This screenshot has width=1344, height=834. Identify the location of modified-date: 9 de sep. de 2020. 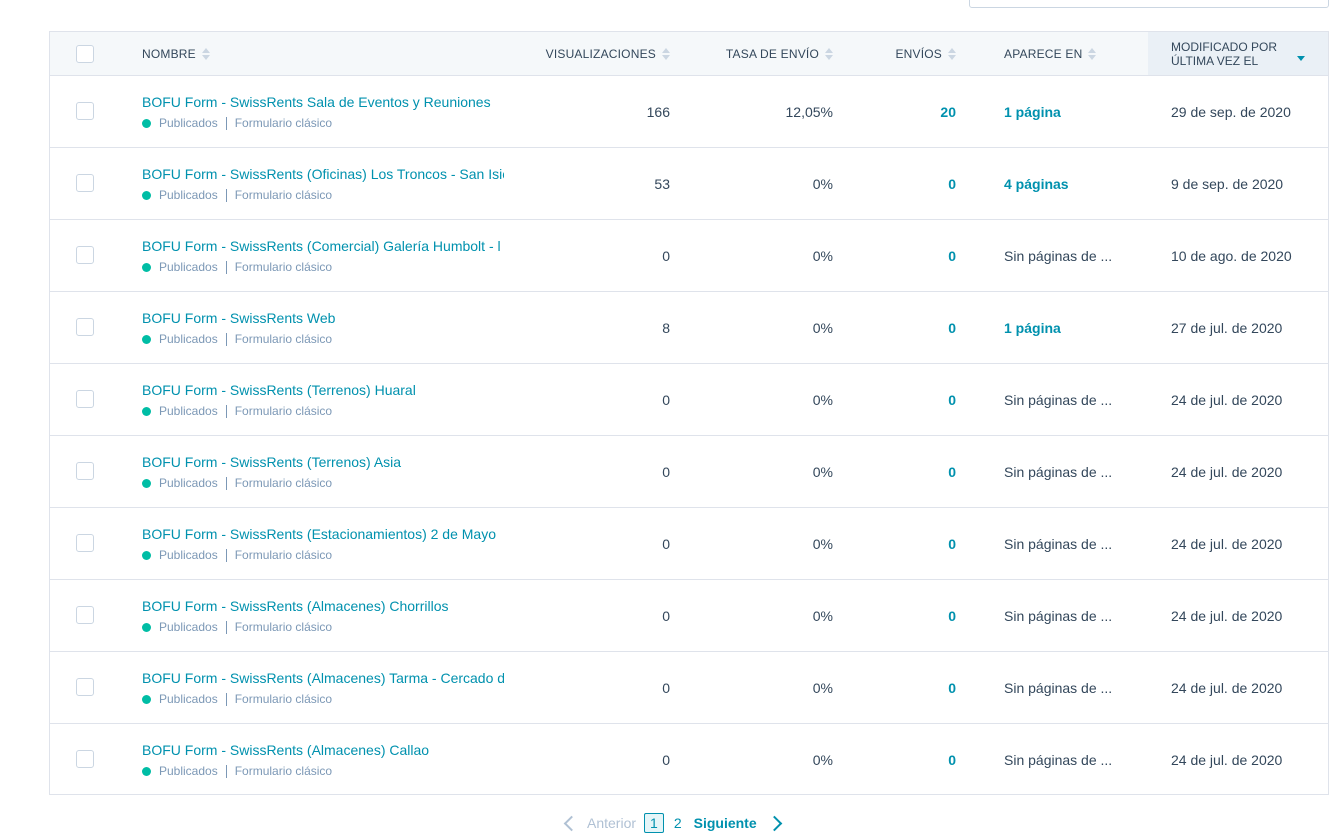
(1227, 184).